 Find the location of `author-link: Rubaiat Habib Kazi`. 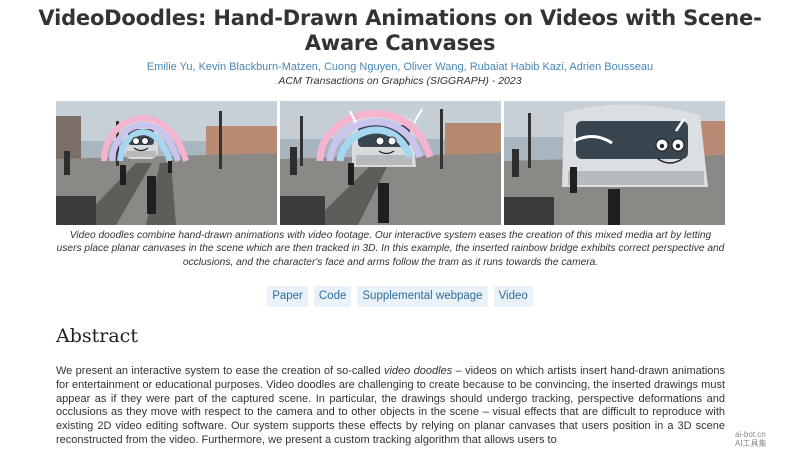

author-link: Rubaiat Habib Kazi is located at coordinates (517, 67).